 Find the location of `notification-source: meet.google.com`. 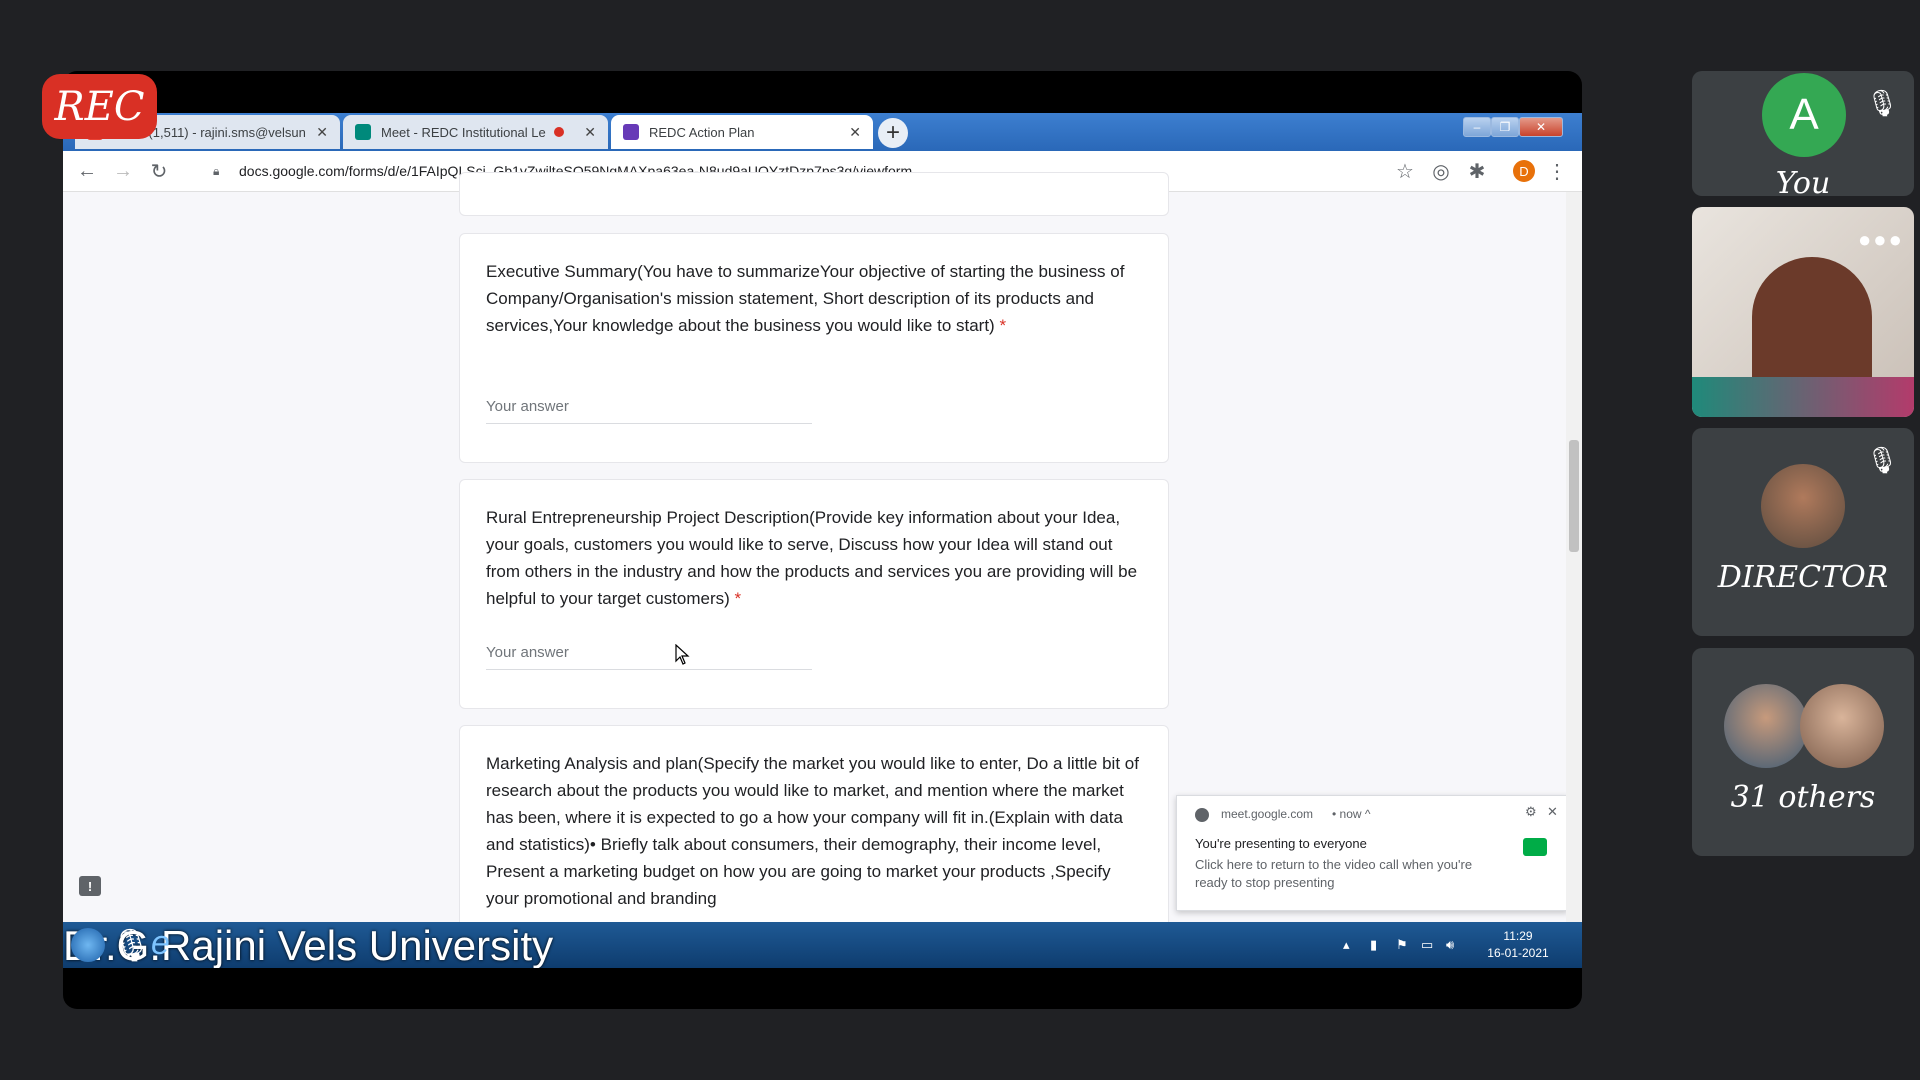

notification-source: meet.google.com is located at coordinates (1267, 814).